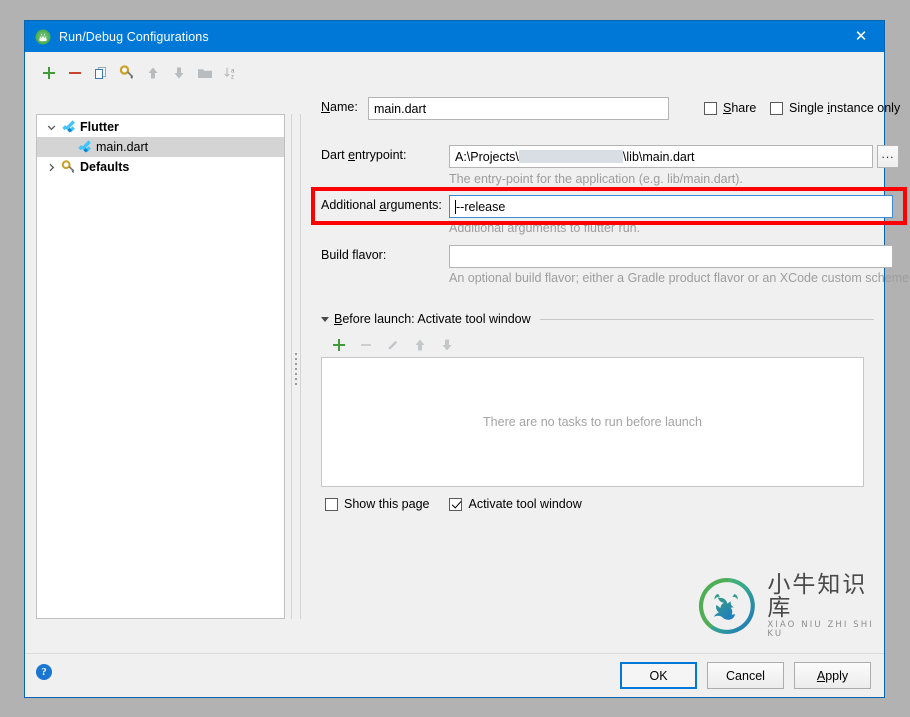 The height and width of the screenshot is (717, 910). What do you see at coordinates (454, 36) in the screenshot?
I see `title-bar: Run/Debug Configurations ✕` at bounding box center [454, 36].